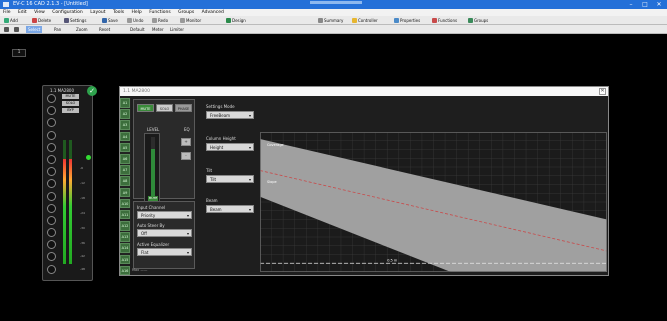 This screenshot has width=667, height=321. I want to click on input-channel-label: Input Channel, so click(151, 207).